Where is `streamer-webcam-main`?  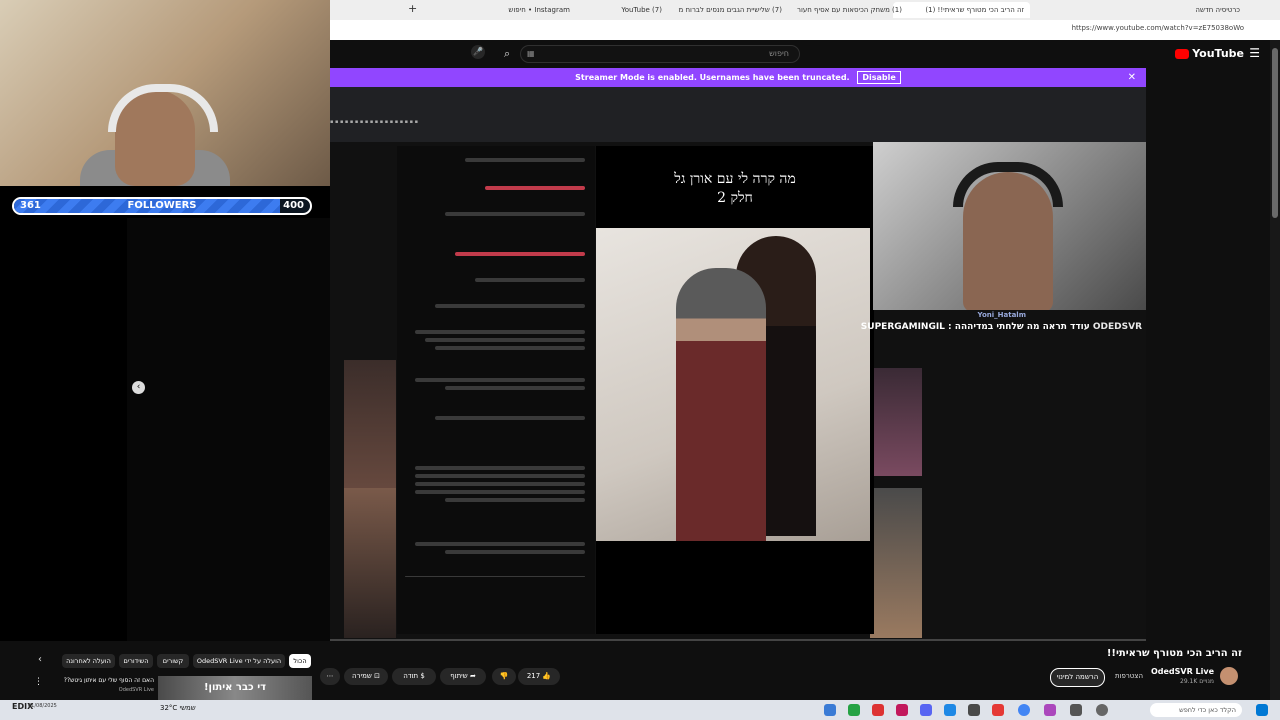
streamer-webcam-main is located at coordinates (165, 93).